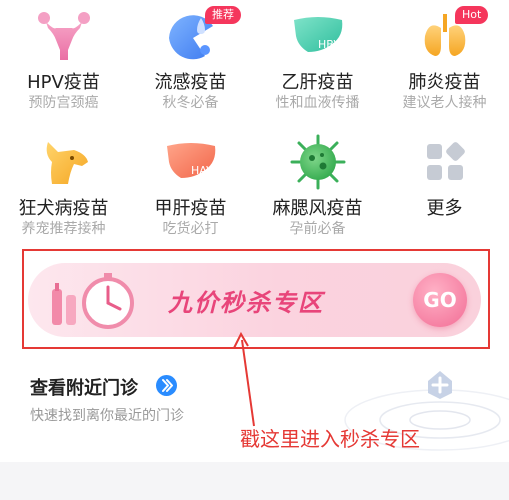 The width and height of the screenshot is (509, 500). Describe the element at coordinates (64, 36) in the screenshot. I see `uterus-icon` at that location.